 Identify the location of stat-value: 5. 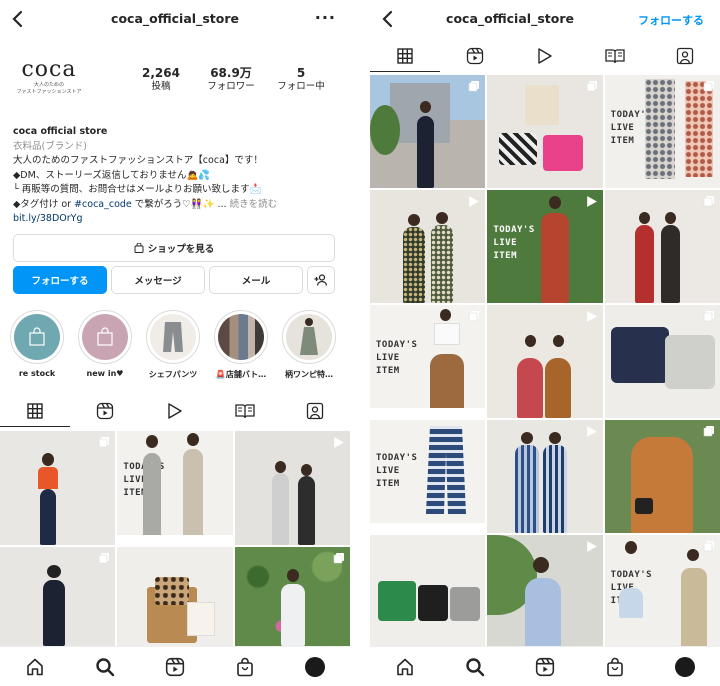
(301, 73).